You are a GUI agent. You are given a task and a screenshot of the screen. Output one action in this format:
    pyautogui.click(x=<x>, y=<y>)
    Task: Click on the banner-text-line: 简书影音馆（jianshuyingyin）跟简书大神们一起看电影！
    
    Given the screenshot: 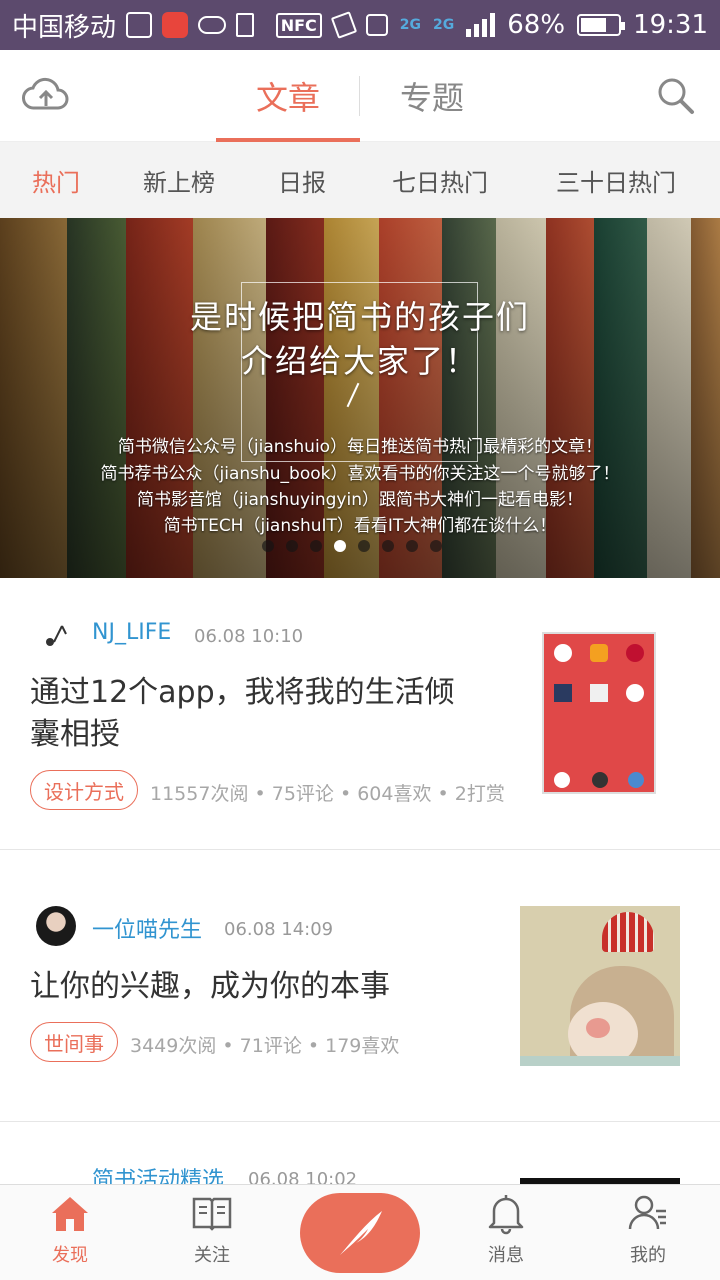 What is the action you would take?
    pyautogui.click(x=360, y=500)
    